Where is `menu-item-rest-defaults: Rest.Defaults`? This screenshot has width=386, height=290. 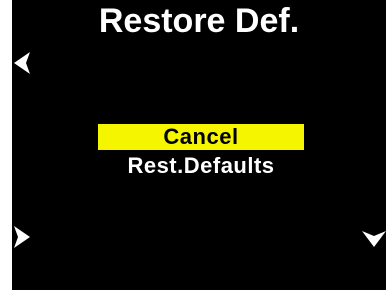
menu-item-rest-defaults: Rest.Defaults is located at coordinates (201, 166).